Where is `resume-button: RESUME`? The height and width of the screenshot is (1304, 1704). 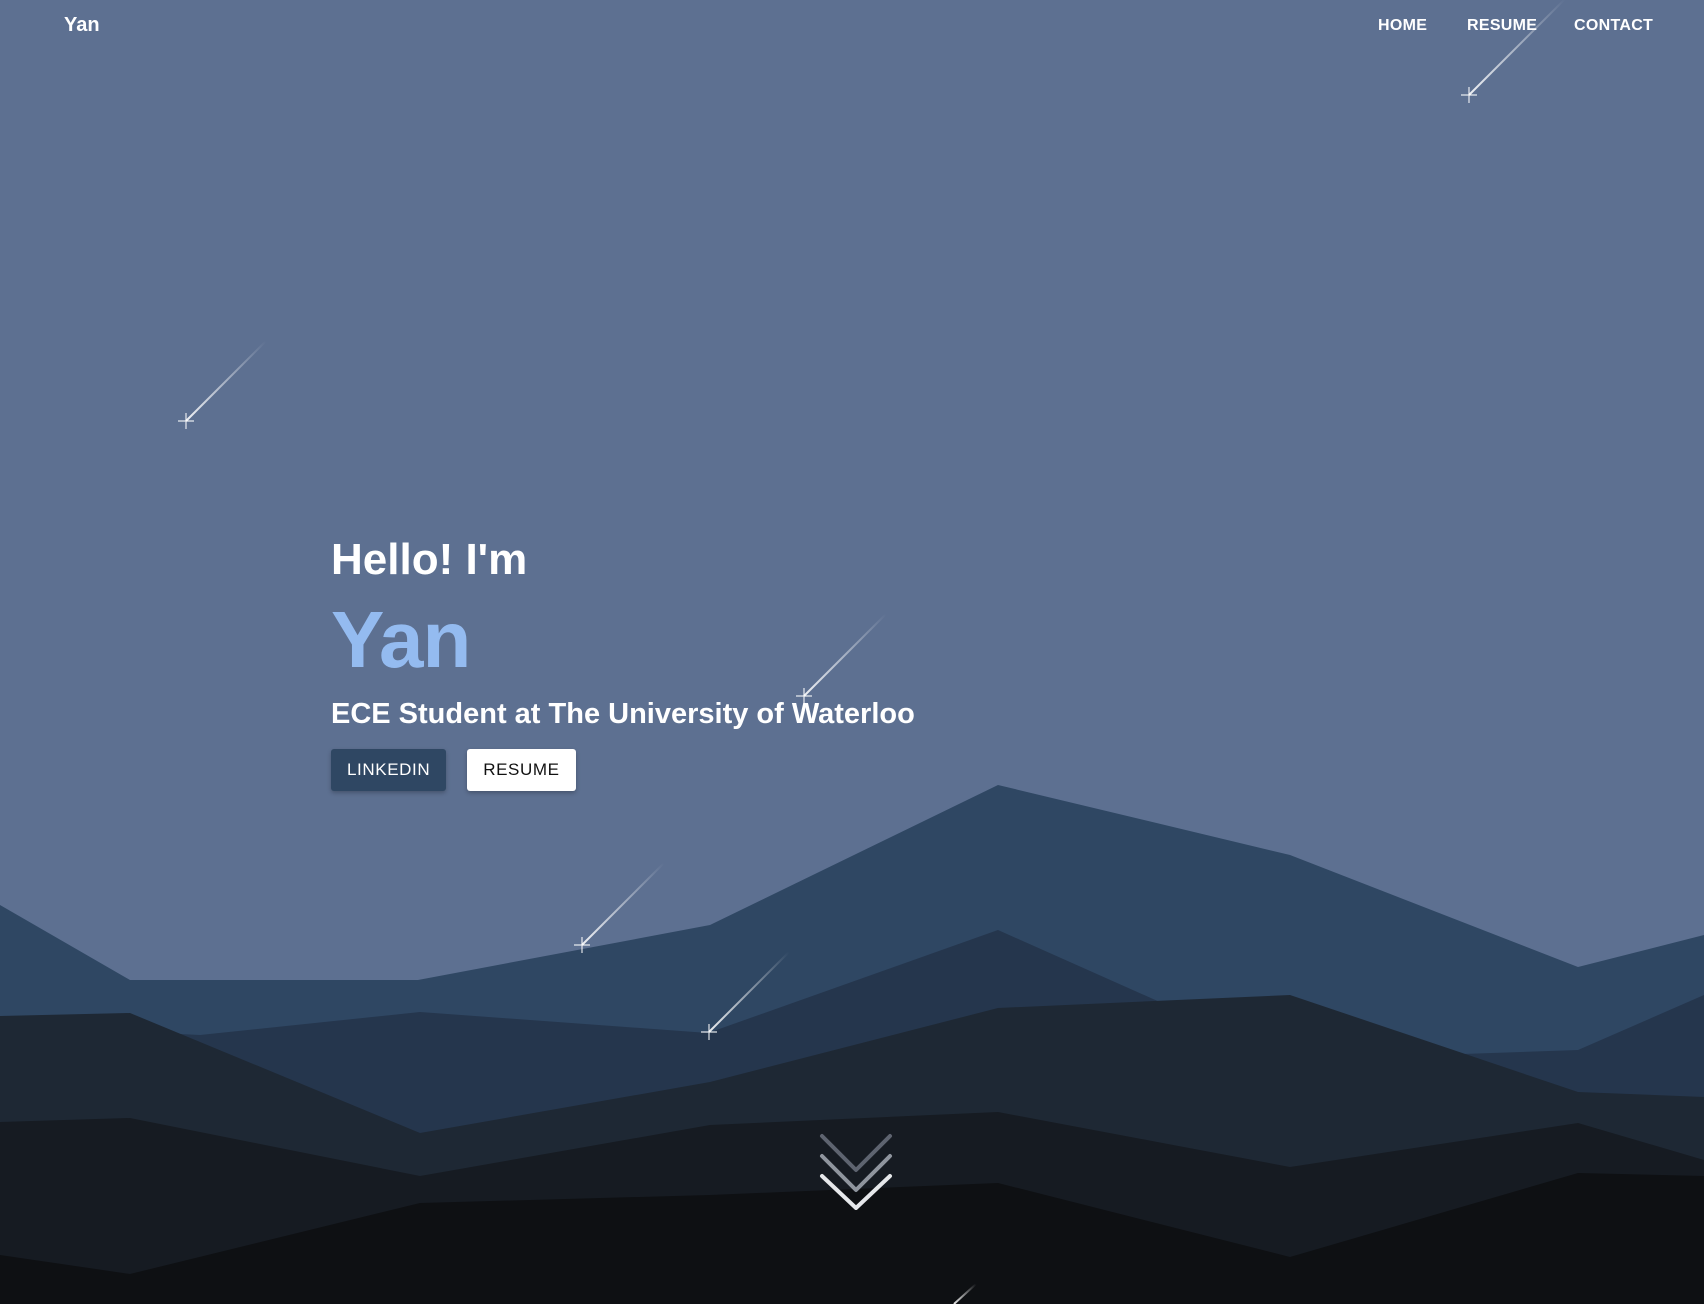 resume-button: RESUME is located at coordinates (521, 770).